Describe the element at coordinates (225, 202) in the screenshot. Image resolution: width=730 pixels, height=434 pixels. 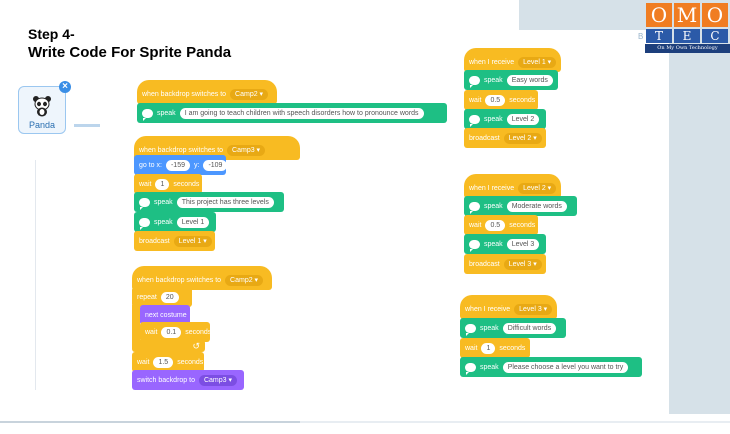
I see `speak-text-input: This project has three levels` at that location.